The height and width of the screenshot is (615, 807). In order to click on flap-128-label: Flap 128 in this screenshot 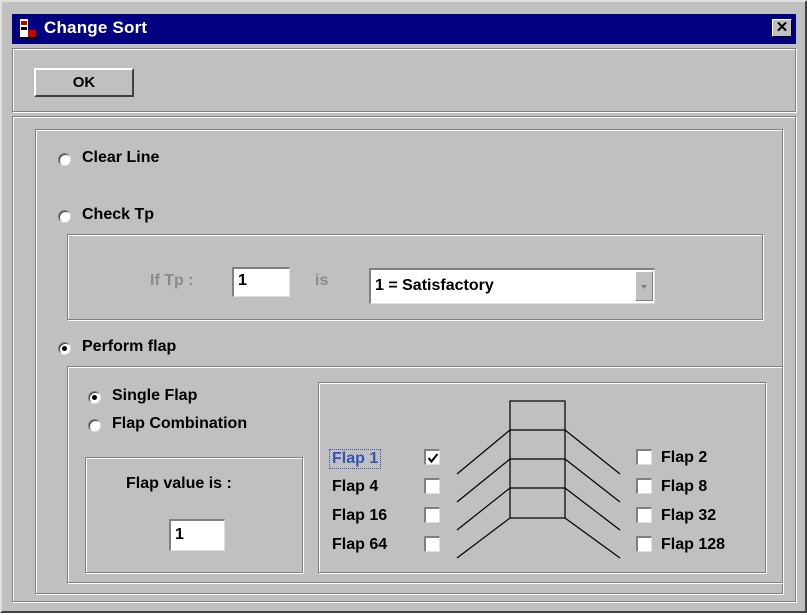, I will do `click(693, 544)`.